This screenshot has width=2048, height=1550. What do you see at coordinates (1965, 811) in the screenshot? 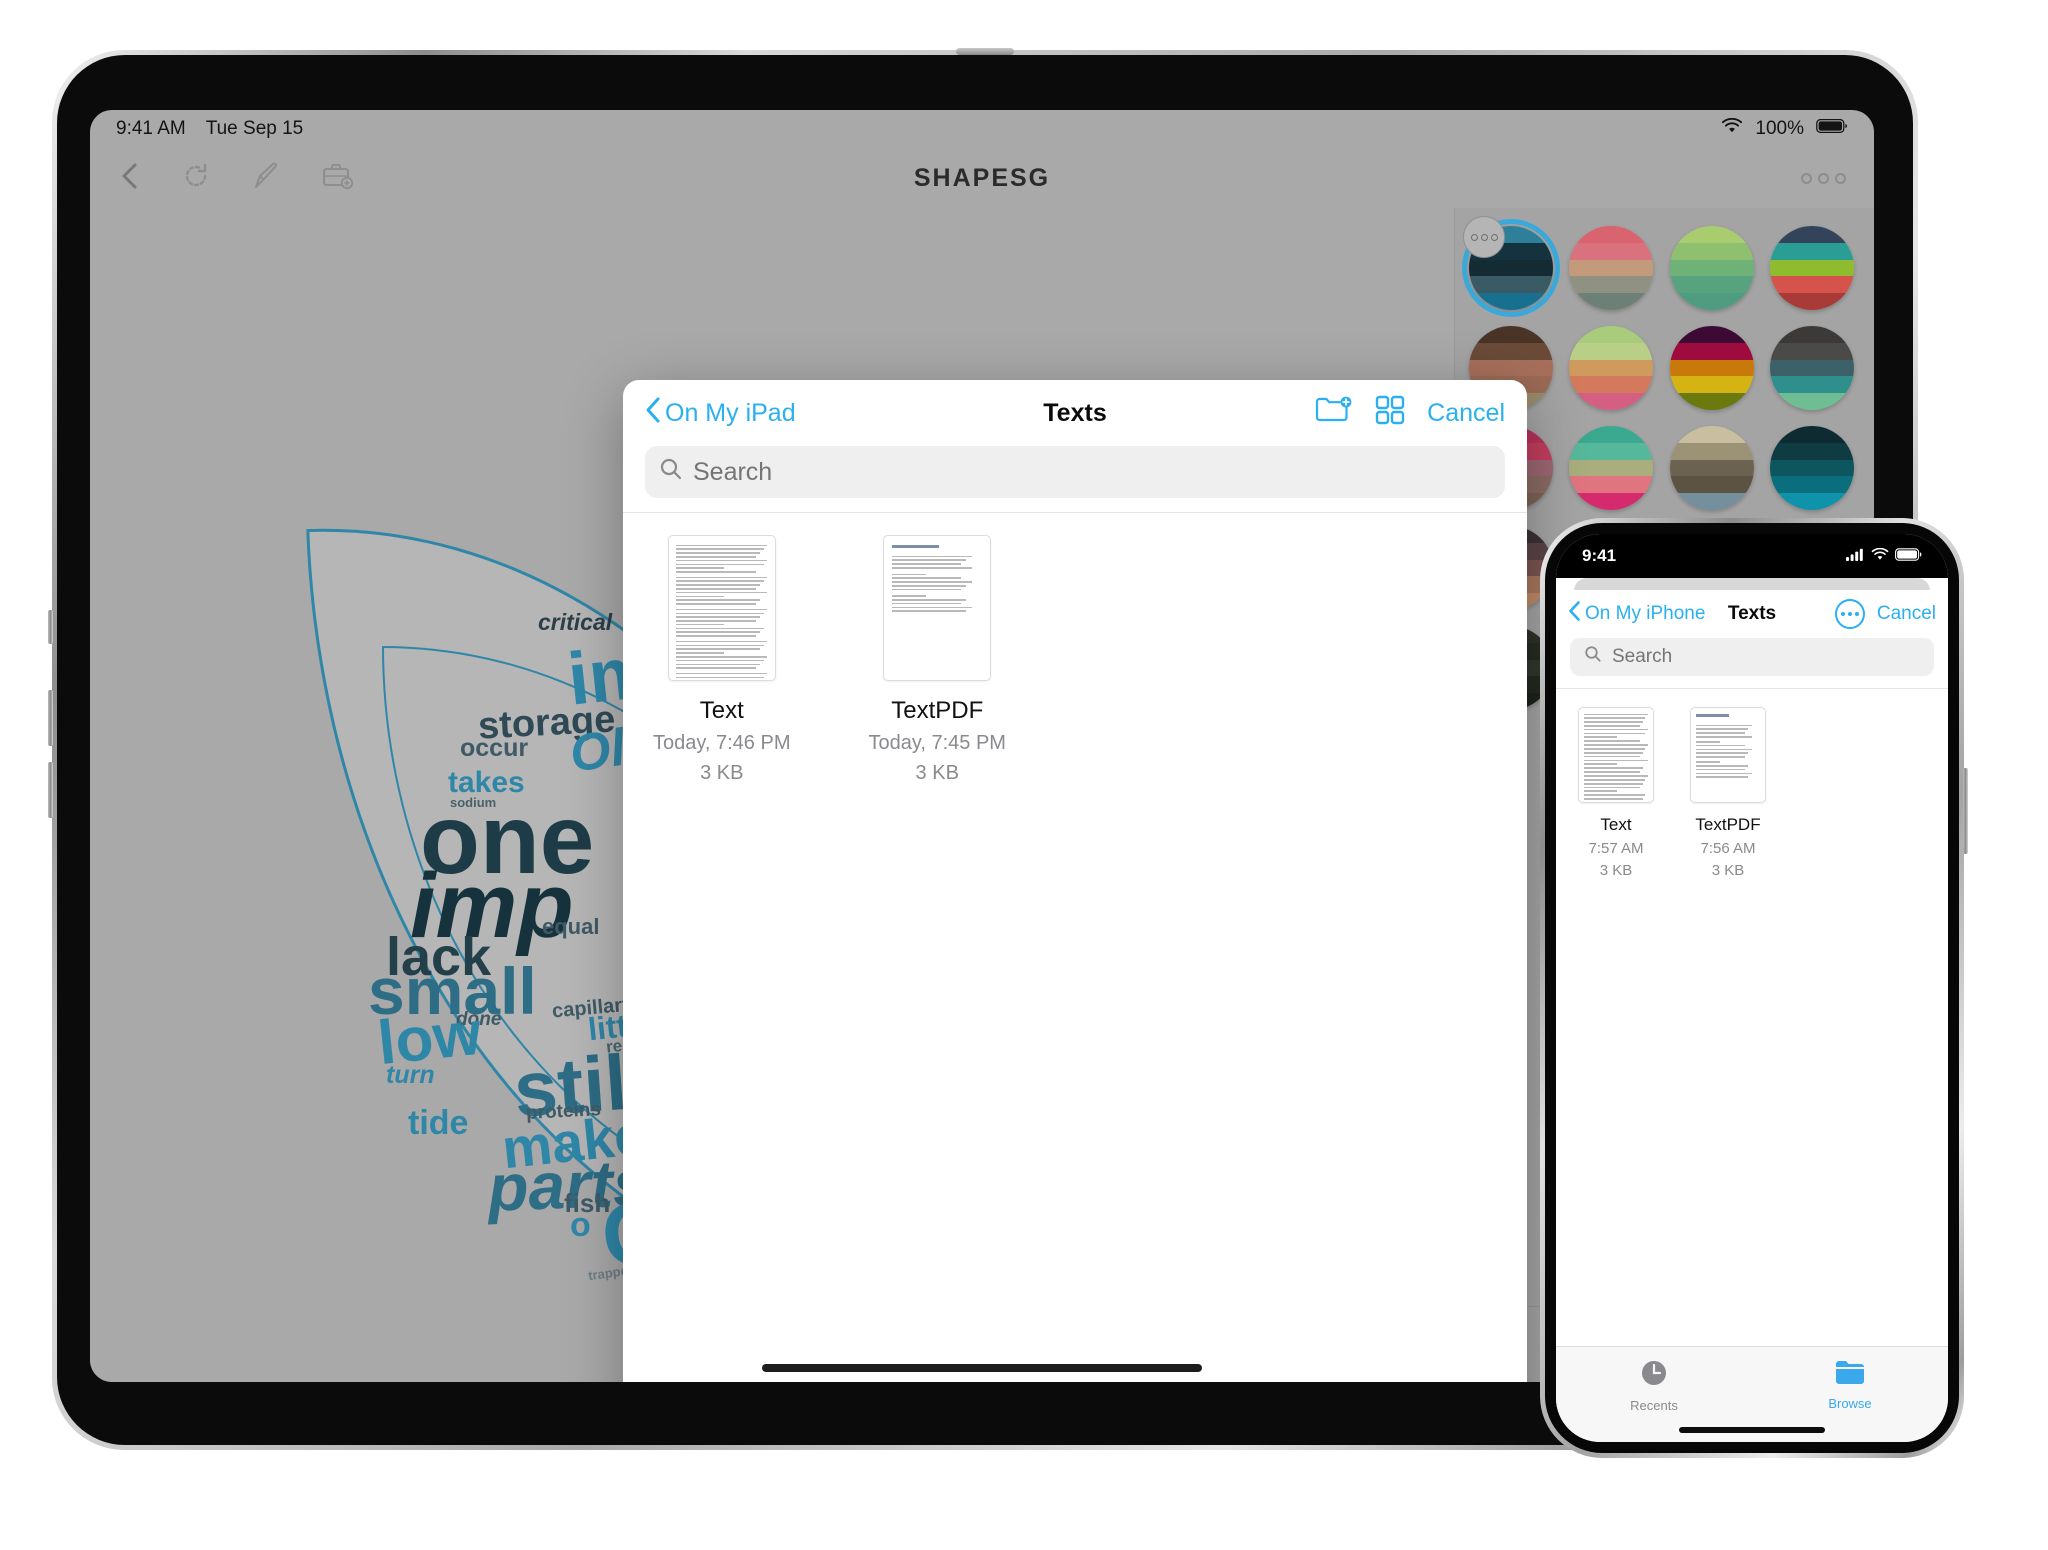
I see `iphone-power-button` at bounding box center [1965, 811].